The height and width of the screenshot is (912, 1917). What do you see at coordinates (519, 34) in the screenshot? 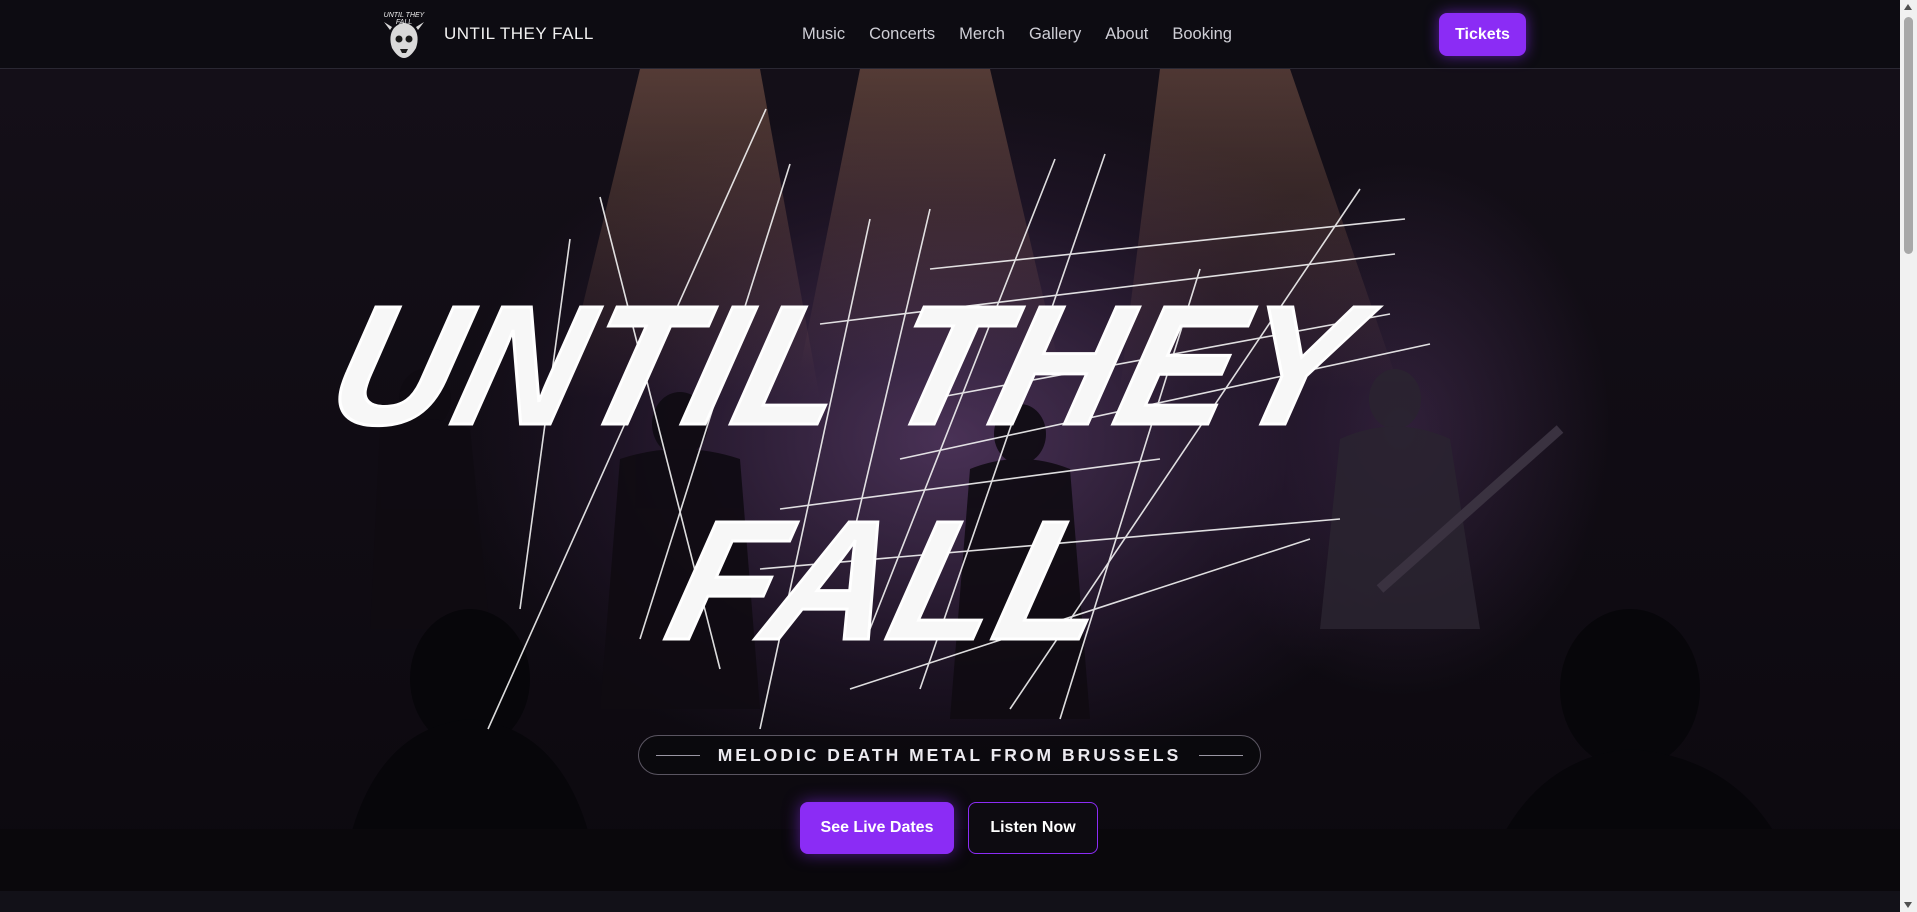
I see `brand-name: UNTIL THEY FALL` at bounding box center [519, 34].